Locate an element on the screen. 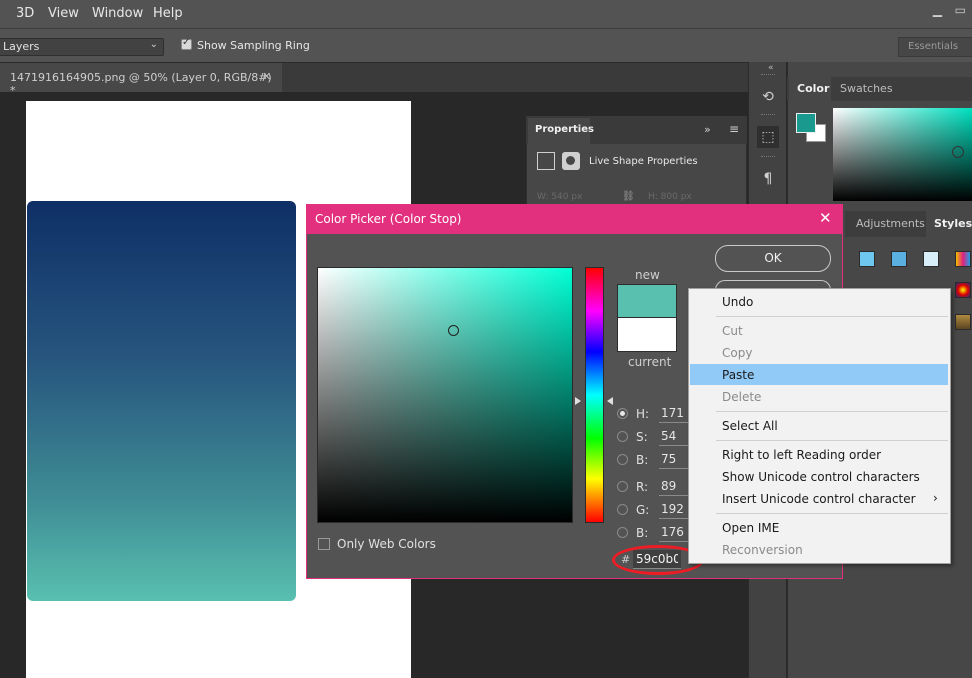  chevron-down-icon: ⌄ is located at coordinates (153, 44).